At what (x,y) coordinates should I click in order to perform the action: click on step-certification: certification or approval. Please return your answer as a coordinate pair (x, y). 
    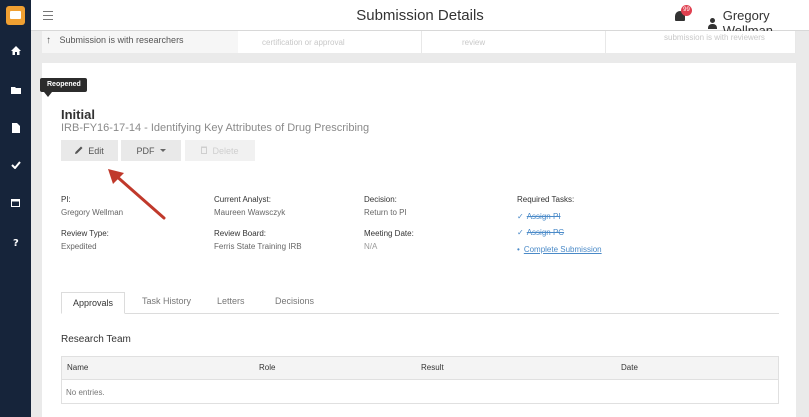
    Looking at the image, I should click on (330, 42).